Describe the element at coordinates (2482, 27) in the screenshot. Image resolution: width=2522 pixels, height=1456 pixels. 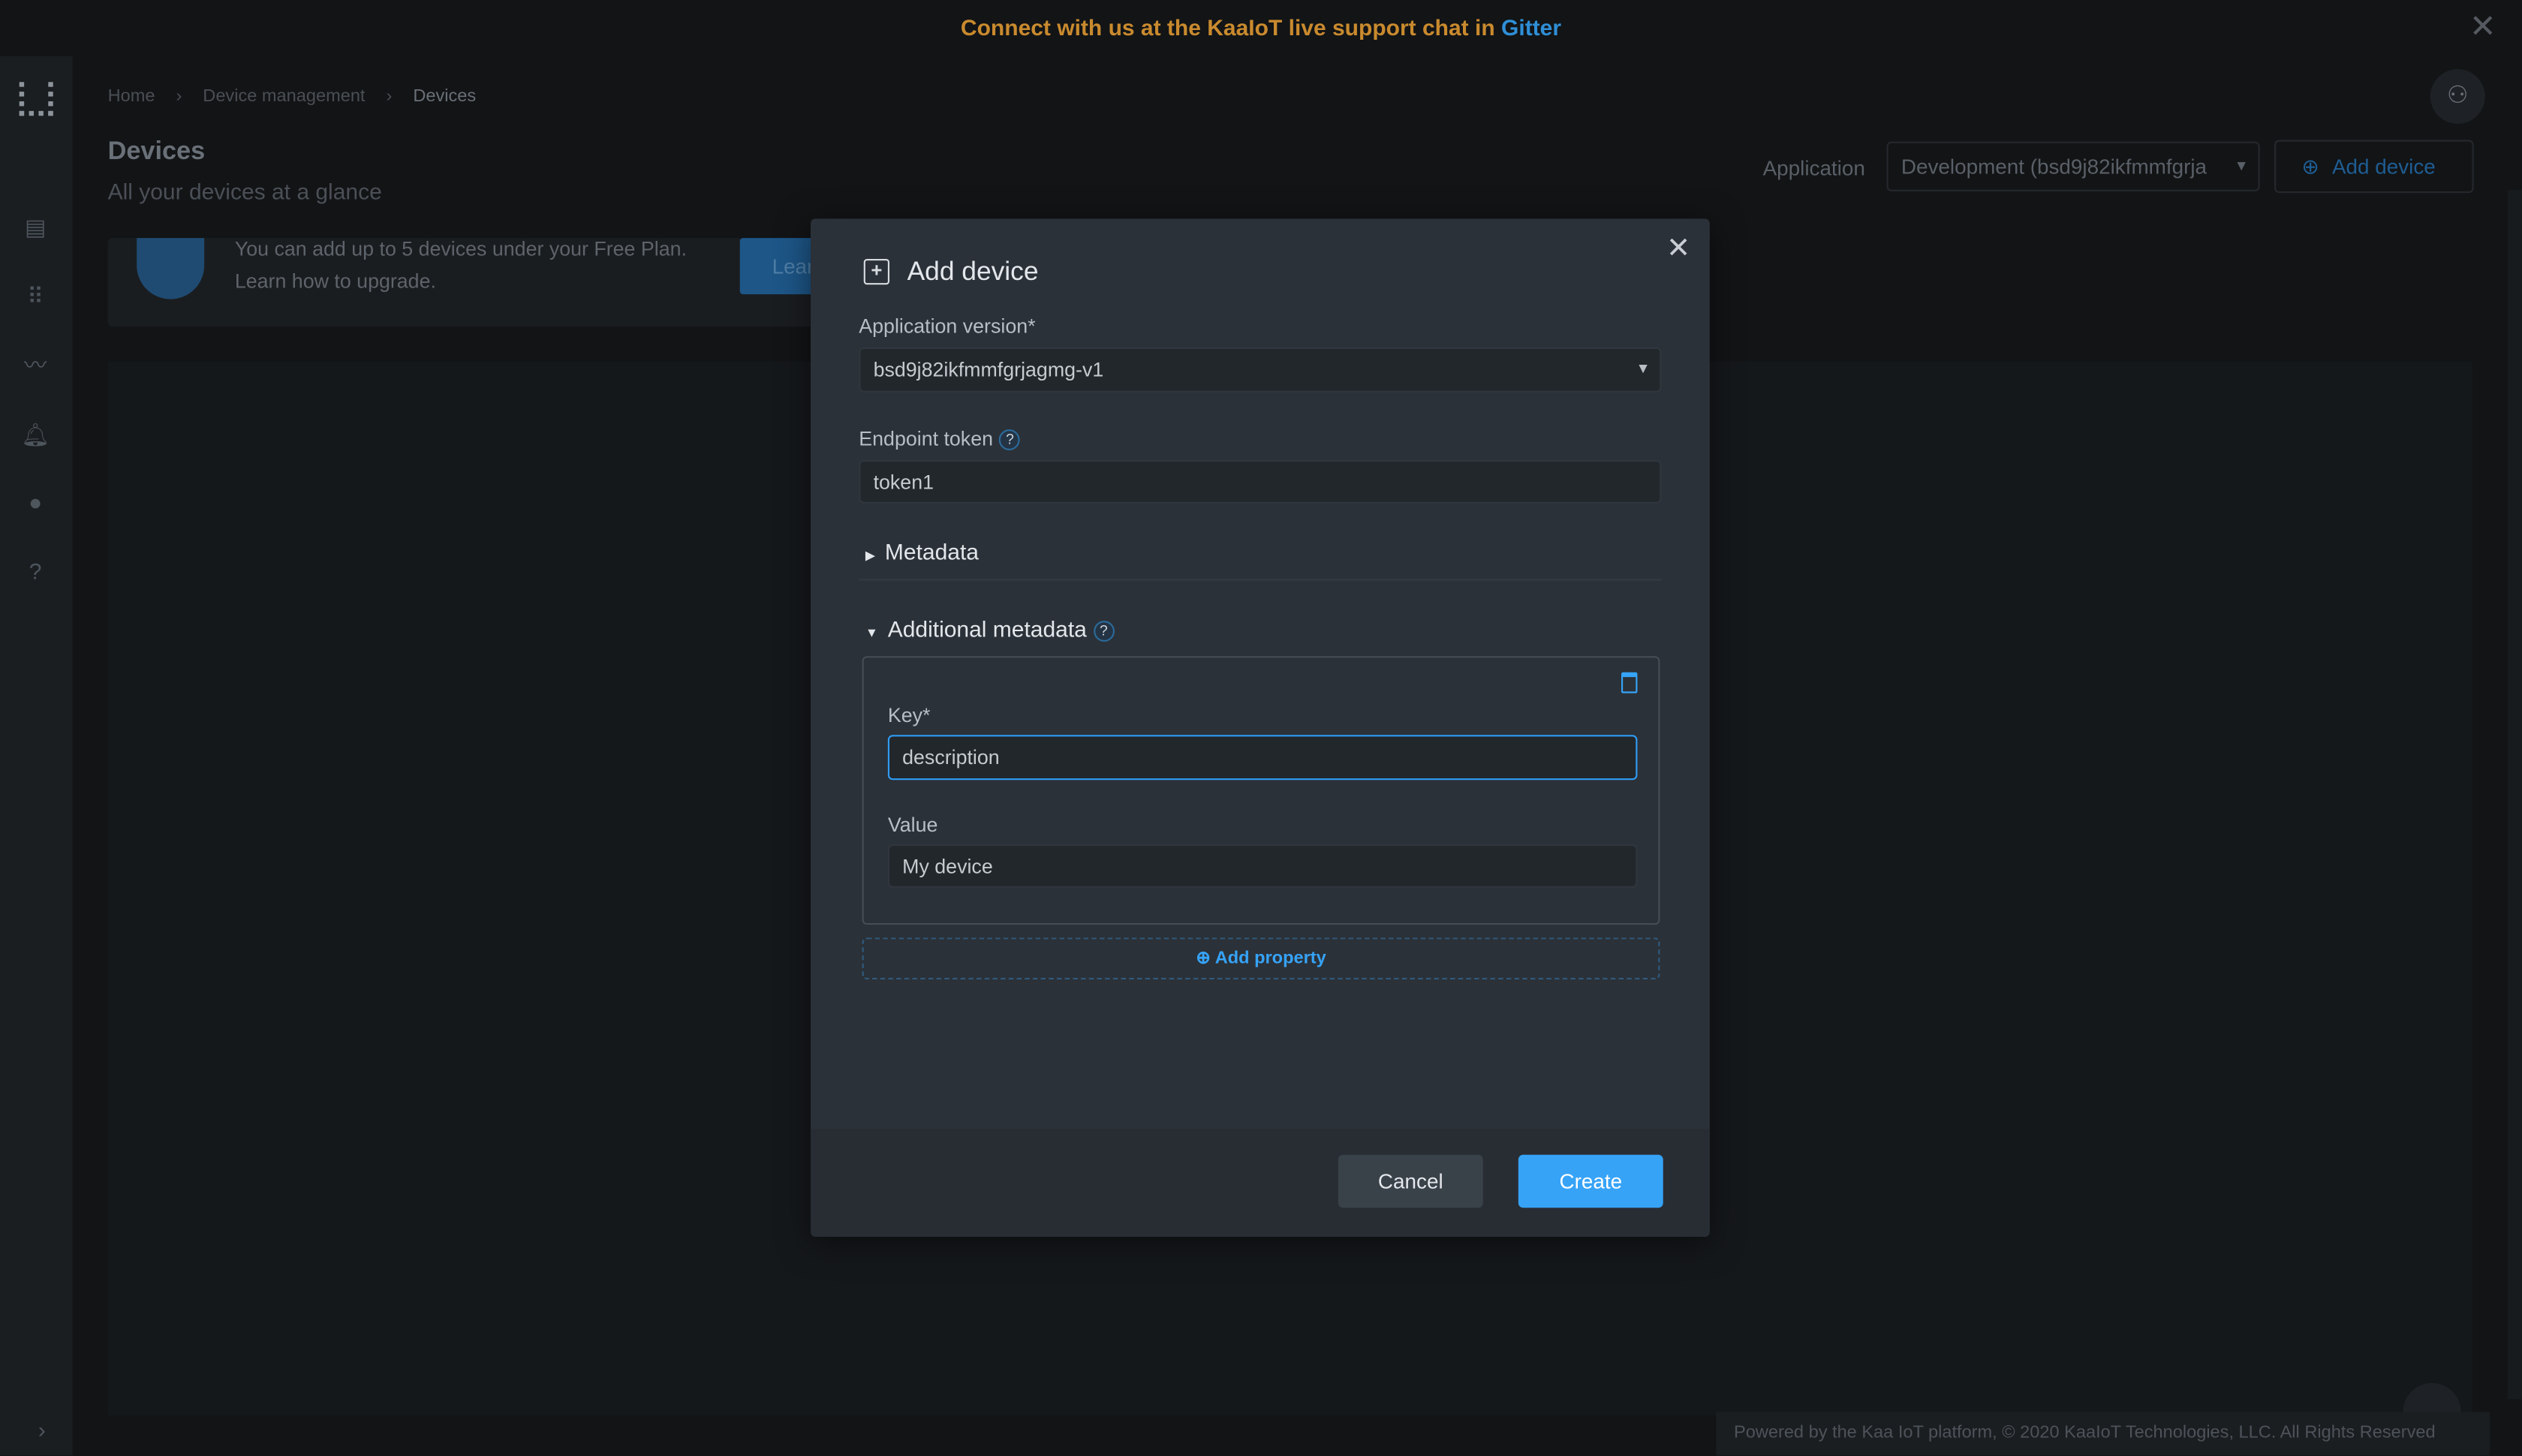
I see `close-banner-icon: ✕` at that location.